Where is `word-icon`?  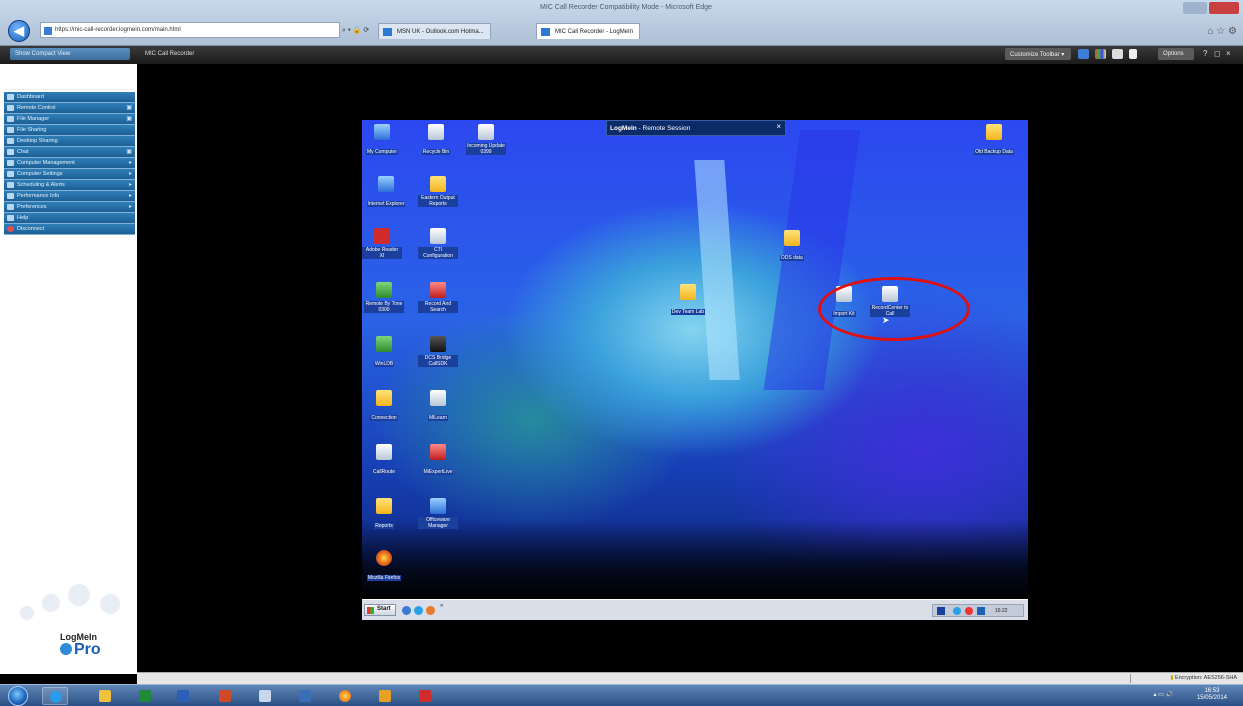
word-icon is located at coordinates (183, 696).